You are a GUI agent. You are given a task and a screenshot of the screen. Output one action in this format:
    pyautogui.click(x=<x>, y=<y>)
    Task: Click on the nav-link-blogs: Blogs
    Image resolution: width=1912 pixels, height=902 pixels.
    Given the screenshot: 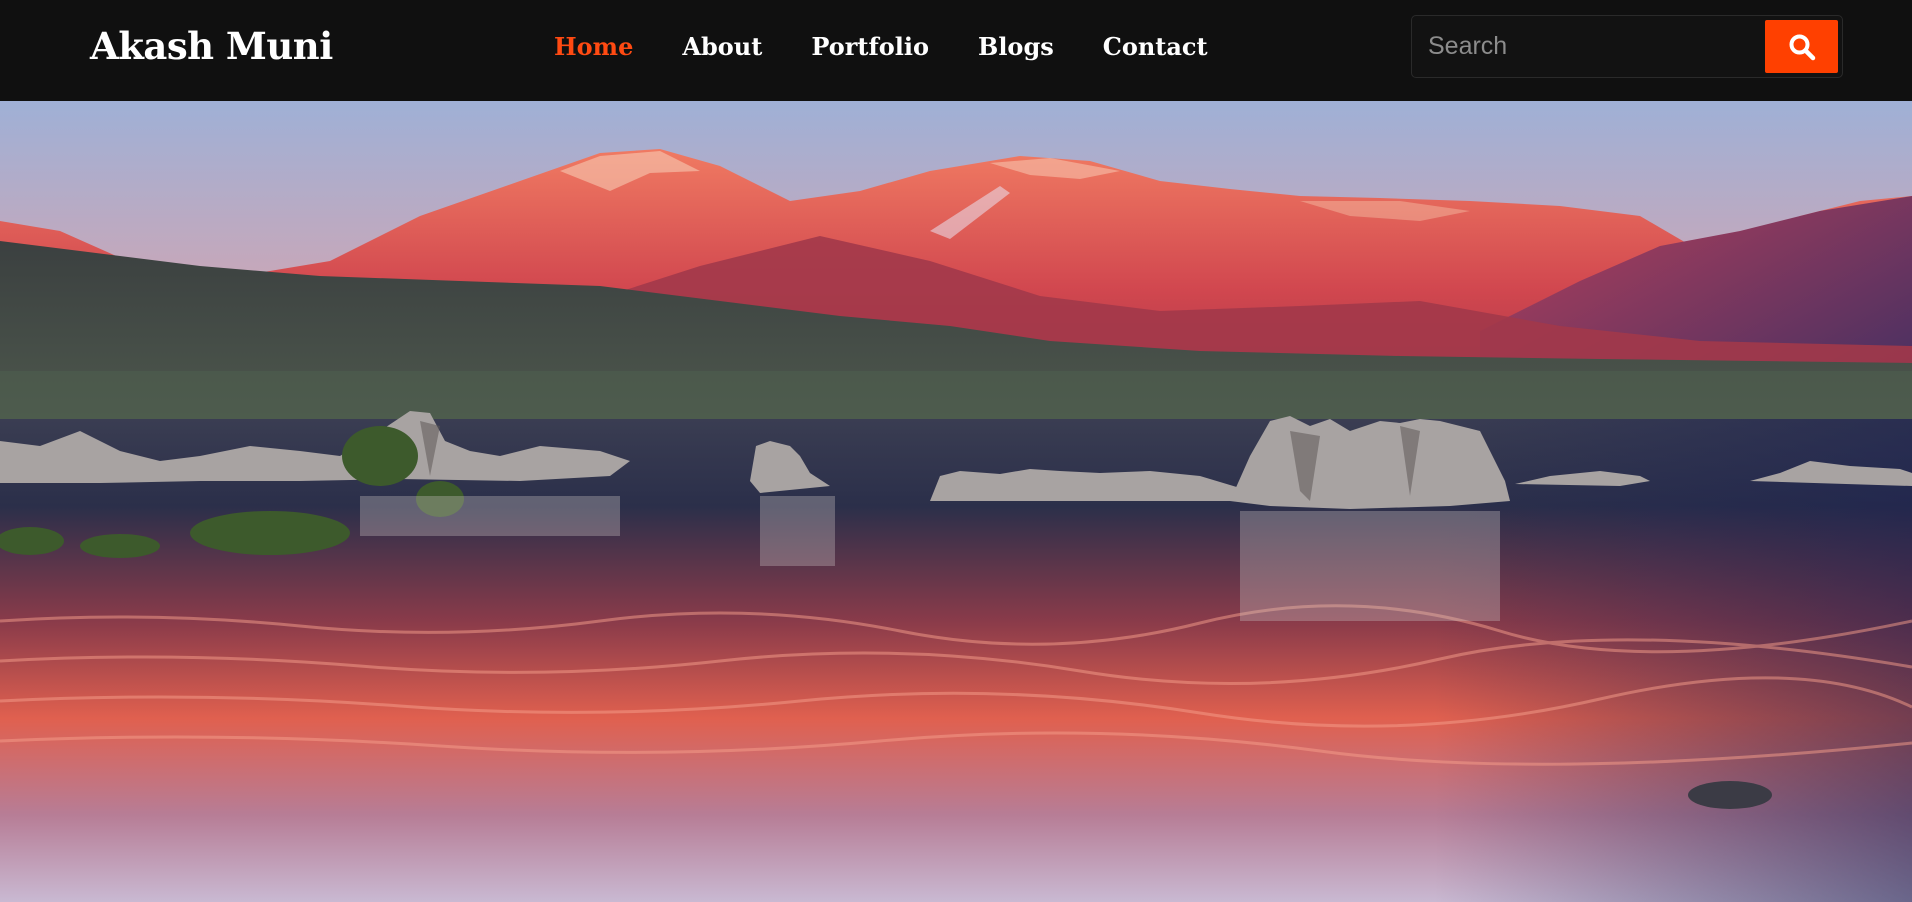 What is the action you would take?
    pyautogui.click(x=1016, y=47)
    